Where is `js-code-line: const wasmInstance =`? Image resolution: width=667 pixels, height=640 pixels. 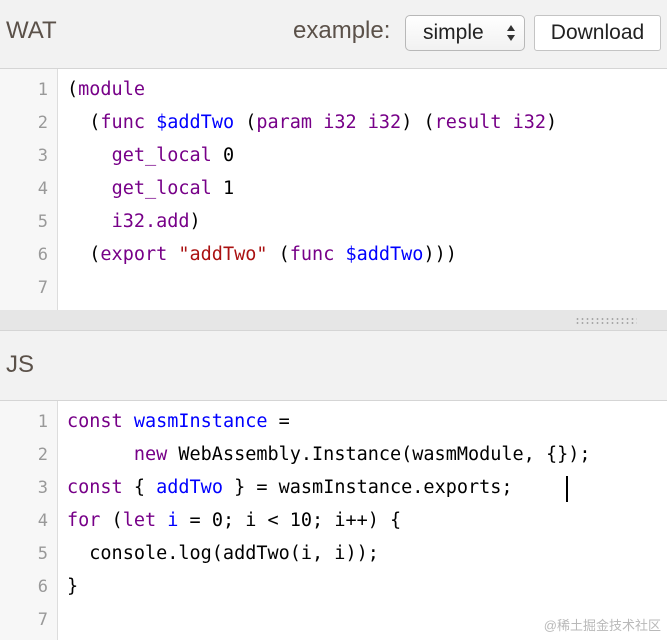 js-code-line: const wasmInstance = is located at coordinates (178, 421).